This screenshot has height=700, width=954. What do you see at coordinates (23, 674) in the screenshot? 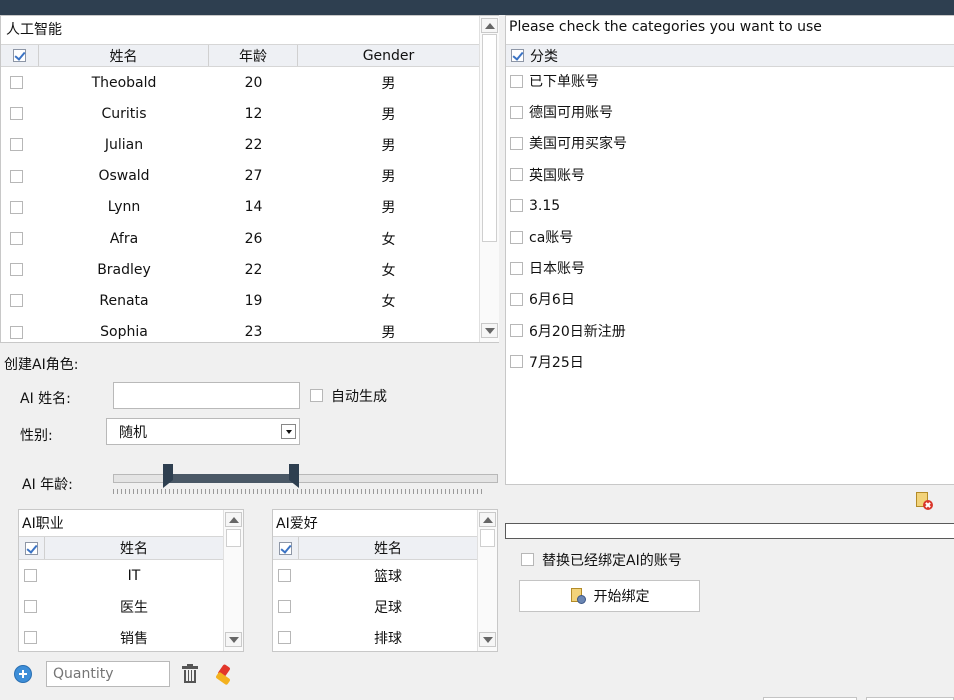
I see `add-icon` at bounding box center [23, 674].